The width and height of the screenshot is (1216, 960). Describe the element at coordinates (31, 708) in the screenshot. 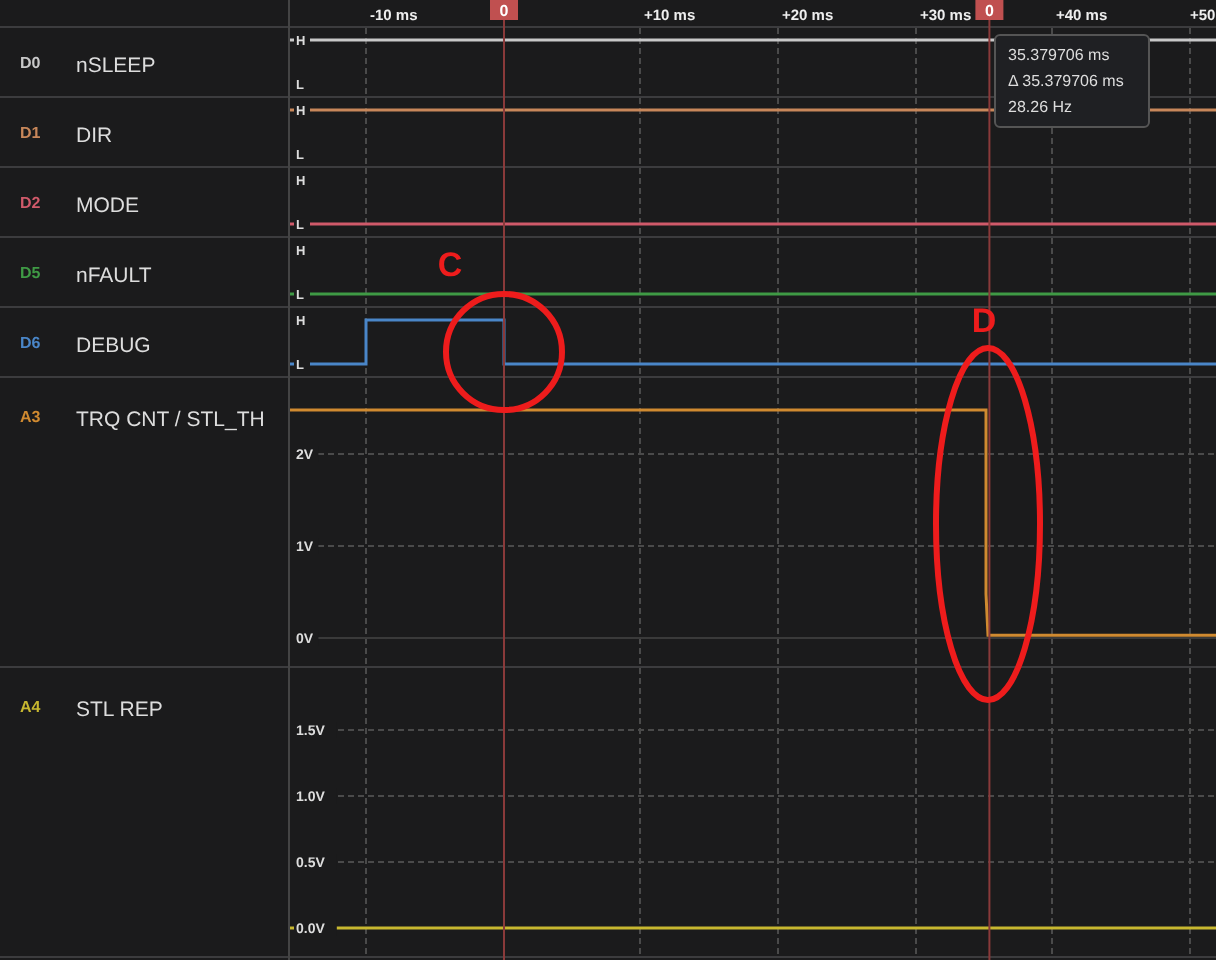

I see `channel-id: A4` at that location.